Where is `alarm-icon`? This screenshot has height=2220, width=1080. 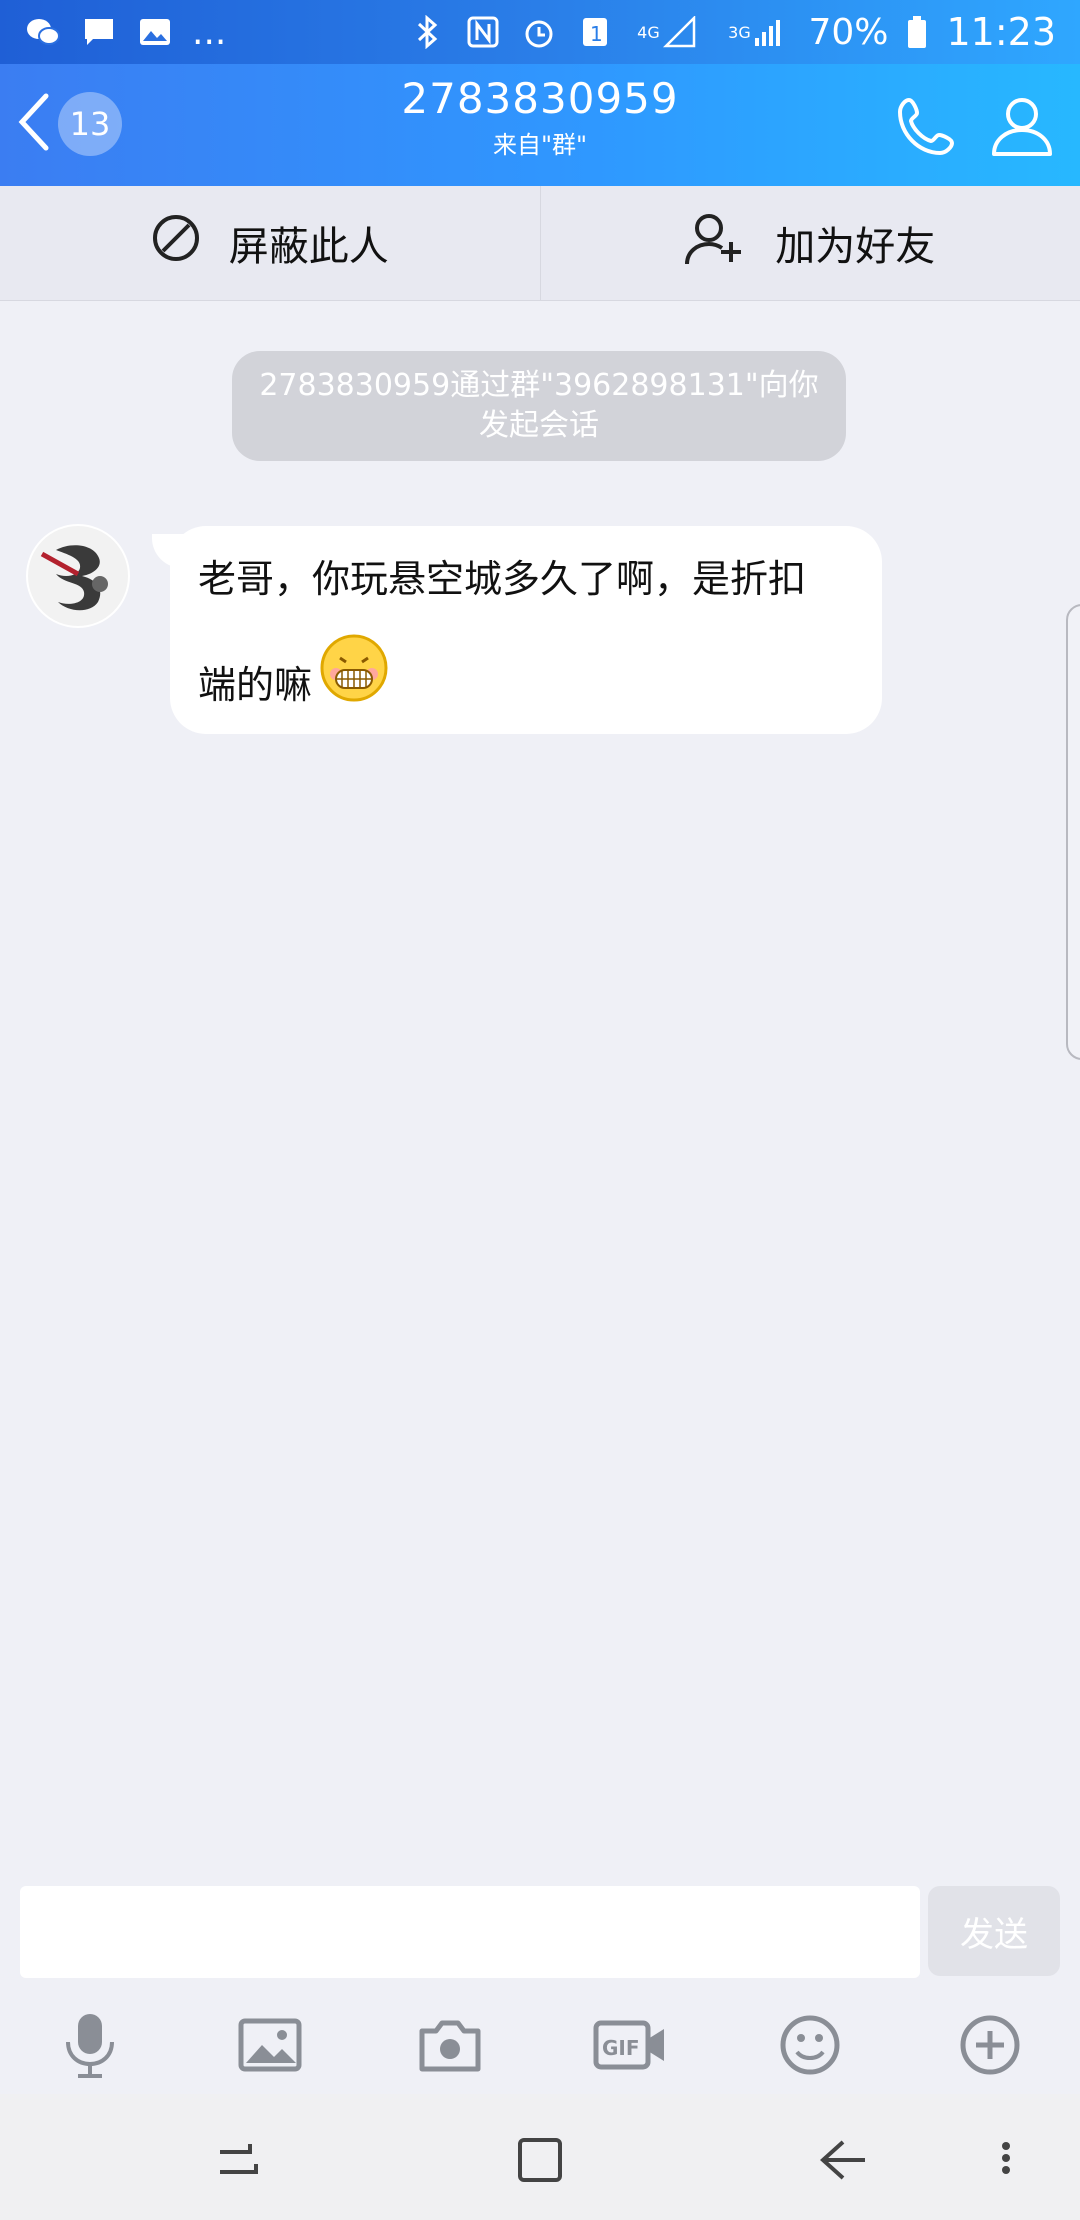
alarm-icon is located at coordinates (539, 32).